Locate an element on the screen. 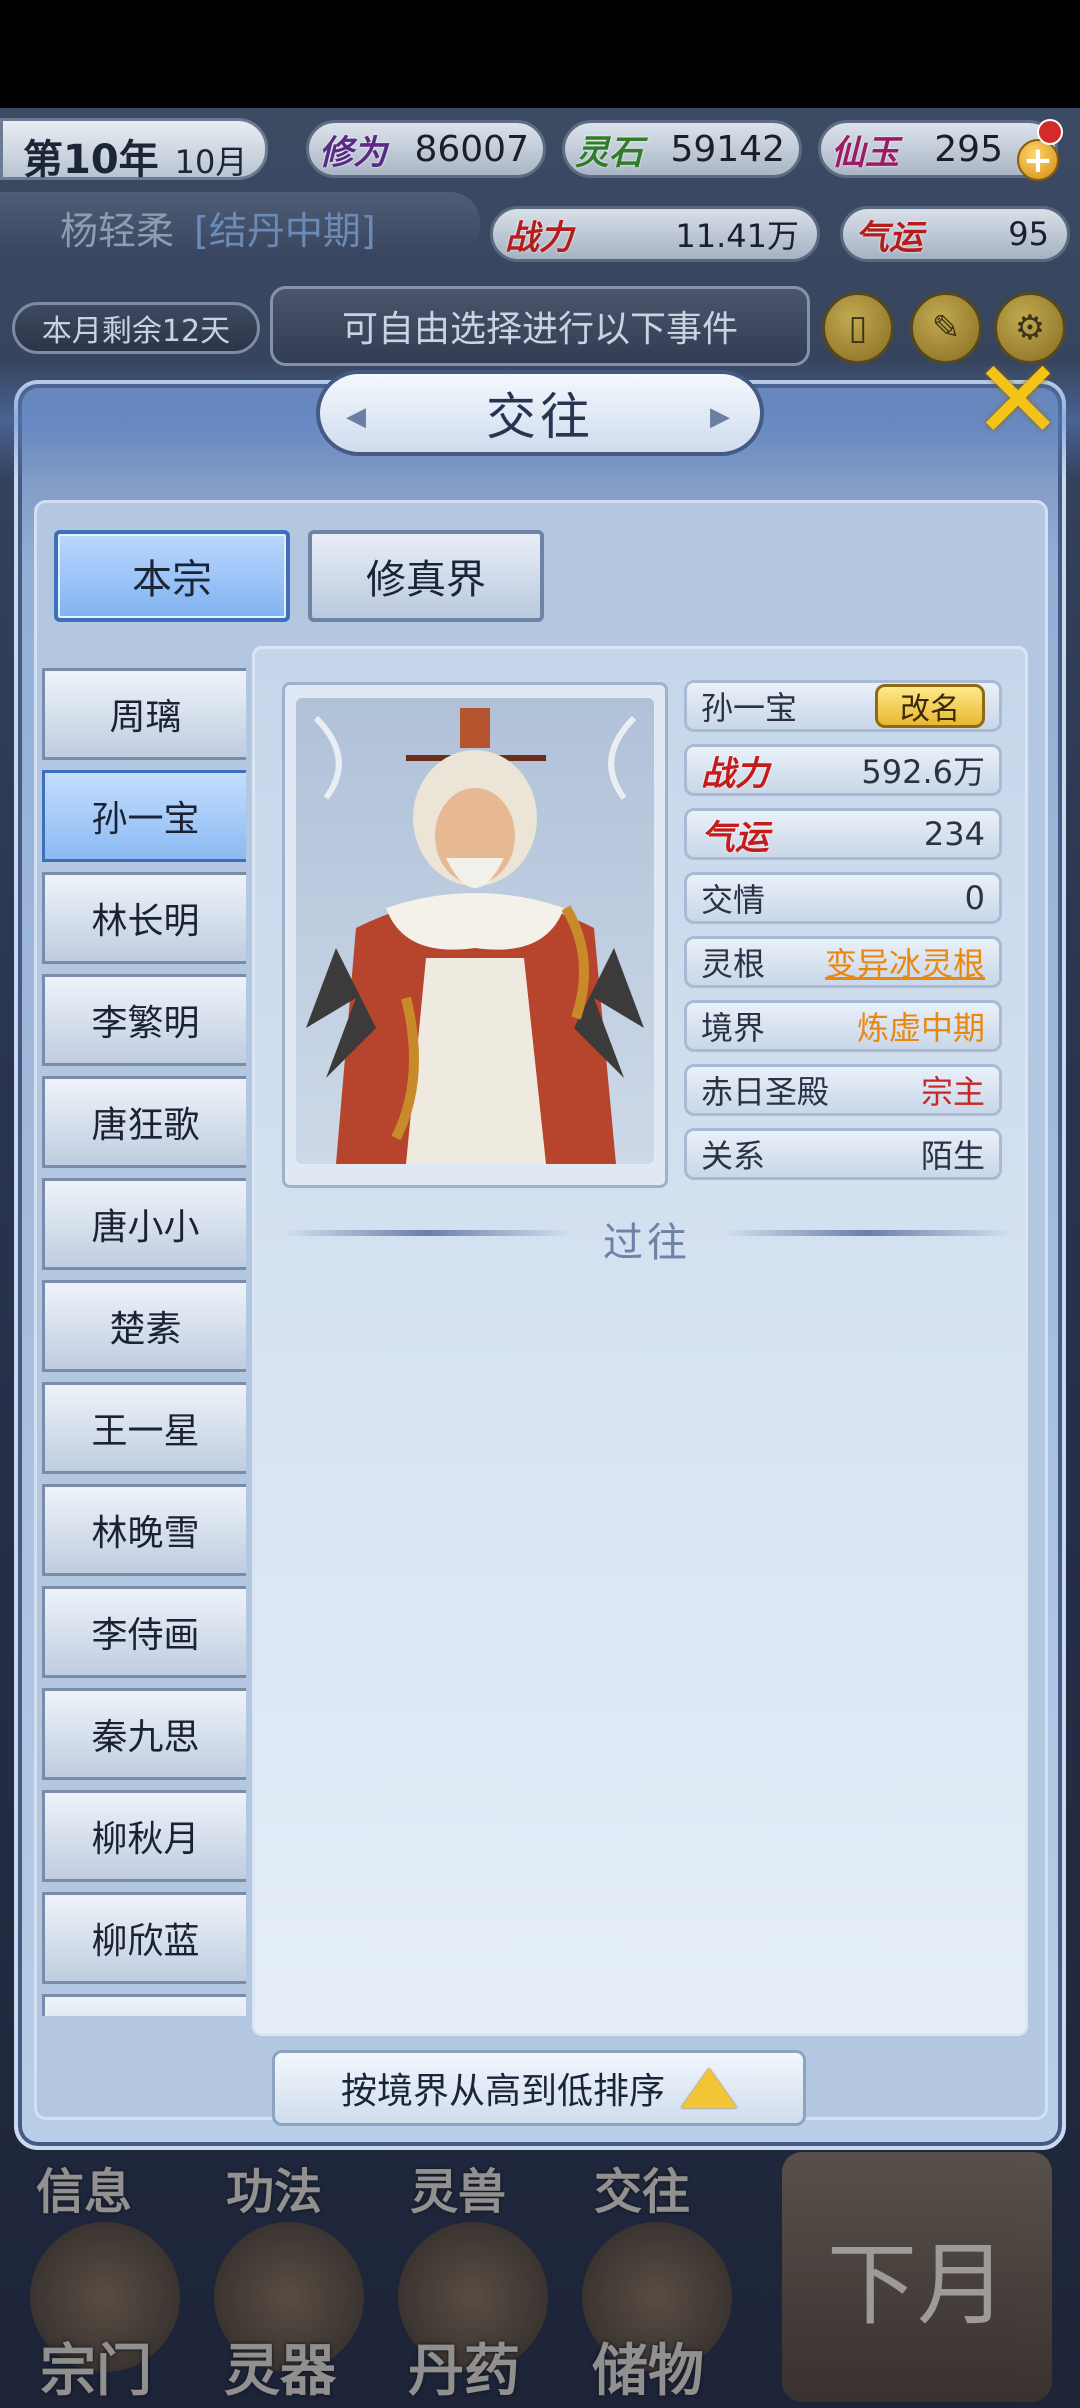 The height and width of the screenshot is (2408, 1080). list-item: 秦九思 is located at coordinates (144, 1734).